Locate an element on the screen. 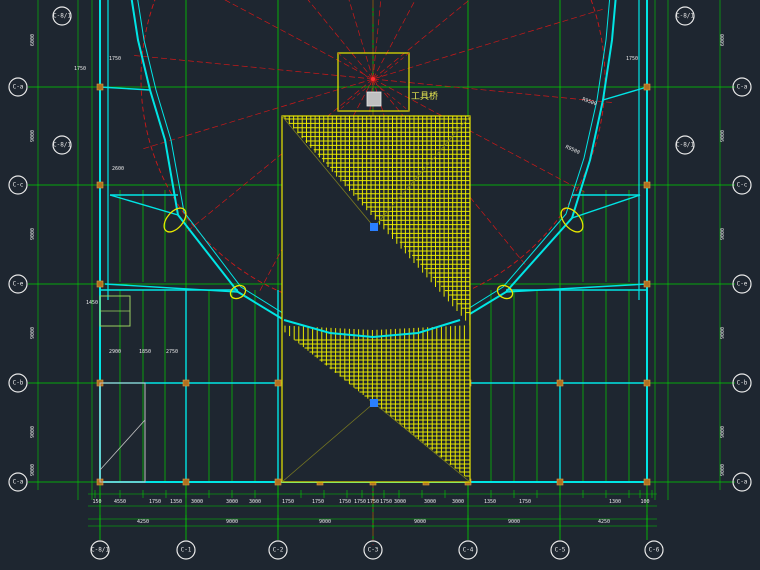 The image size is (760, 570). axis-bubble-label: C-6 is located at coordinates (654, 550).